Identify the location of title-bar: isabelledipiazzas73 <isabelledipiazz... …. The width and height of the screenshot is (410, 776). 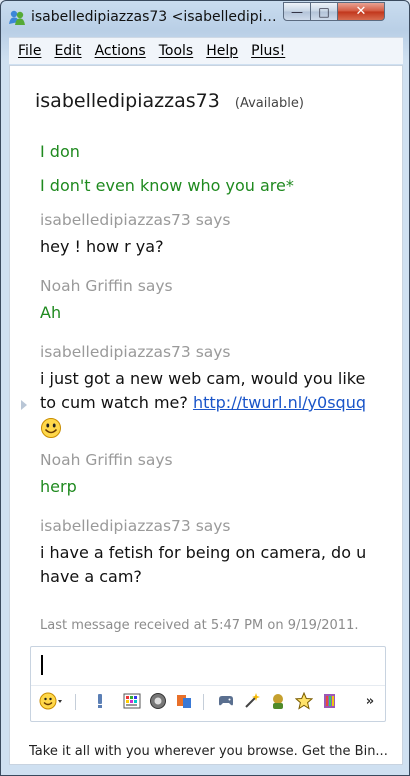
(205, 18).